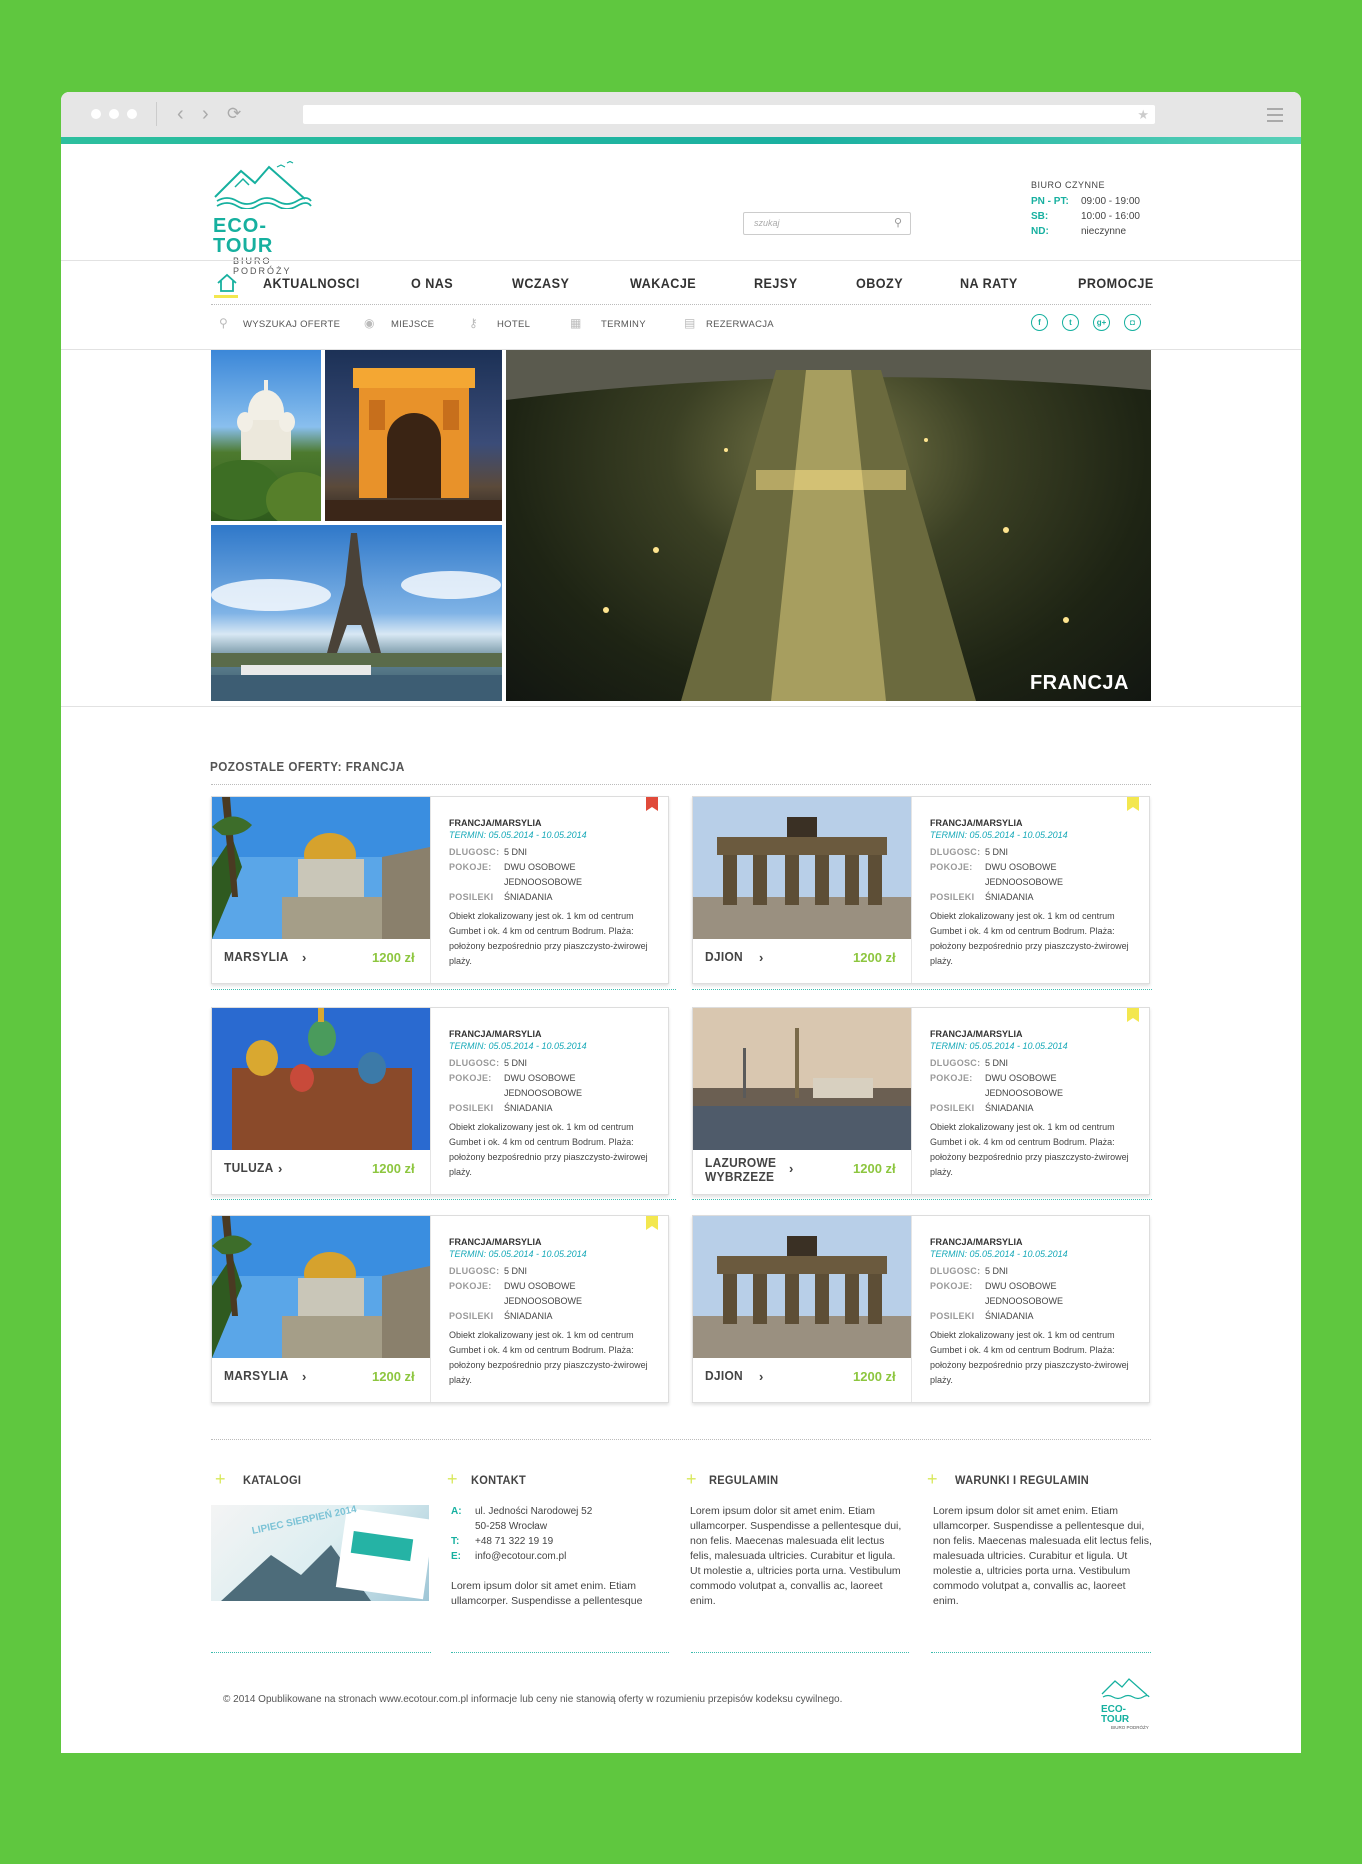  I want to click on search-icon: ⚲, so click(898, 222).